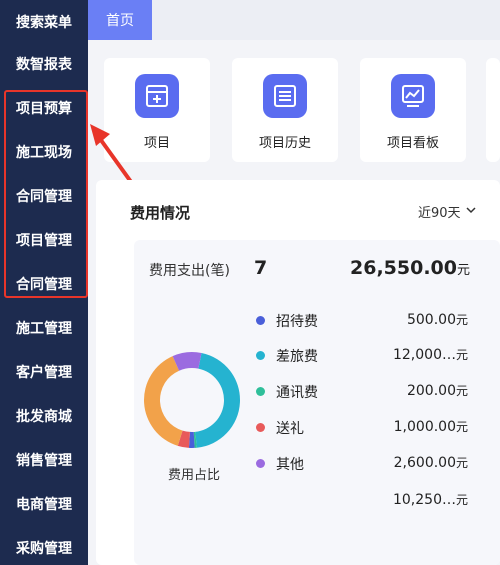  Describe the element at coordinates (120, 20) in the screenshot. I see `tab-home: 首页` at that location.